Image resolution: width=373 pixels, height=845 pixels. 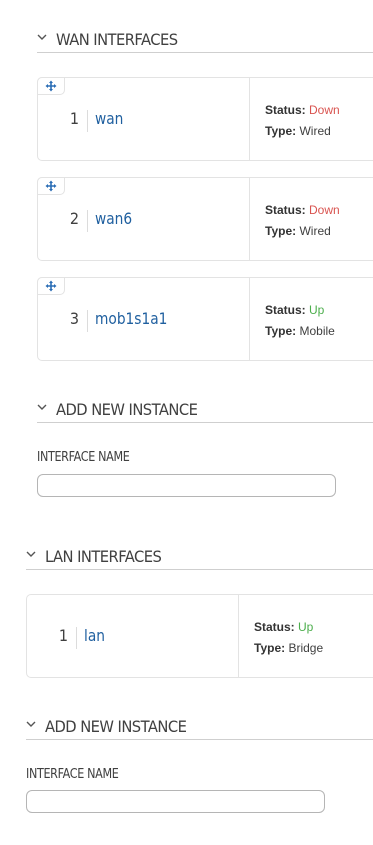 What do you see at coordinates (199, 726) in the screenshot?
I see `lan-add-instance-header: ADD NEW INSTANCE` at bounding box center [199, 726].